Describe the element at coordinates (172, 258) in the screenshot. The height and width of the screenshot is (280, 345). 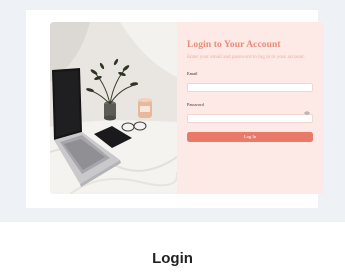
I see `template-caption: Login` at that location.